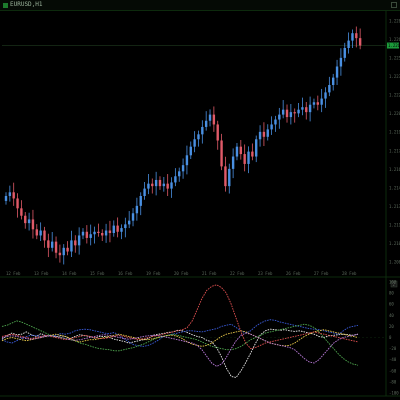 This screenshot has width=400, height=400. What do you see at coordinates (41, 273) in the screenshot?
I see `time-tick-label: 13 Feb` at bounding box center [41, 273].